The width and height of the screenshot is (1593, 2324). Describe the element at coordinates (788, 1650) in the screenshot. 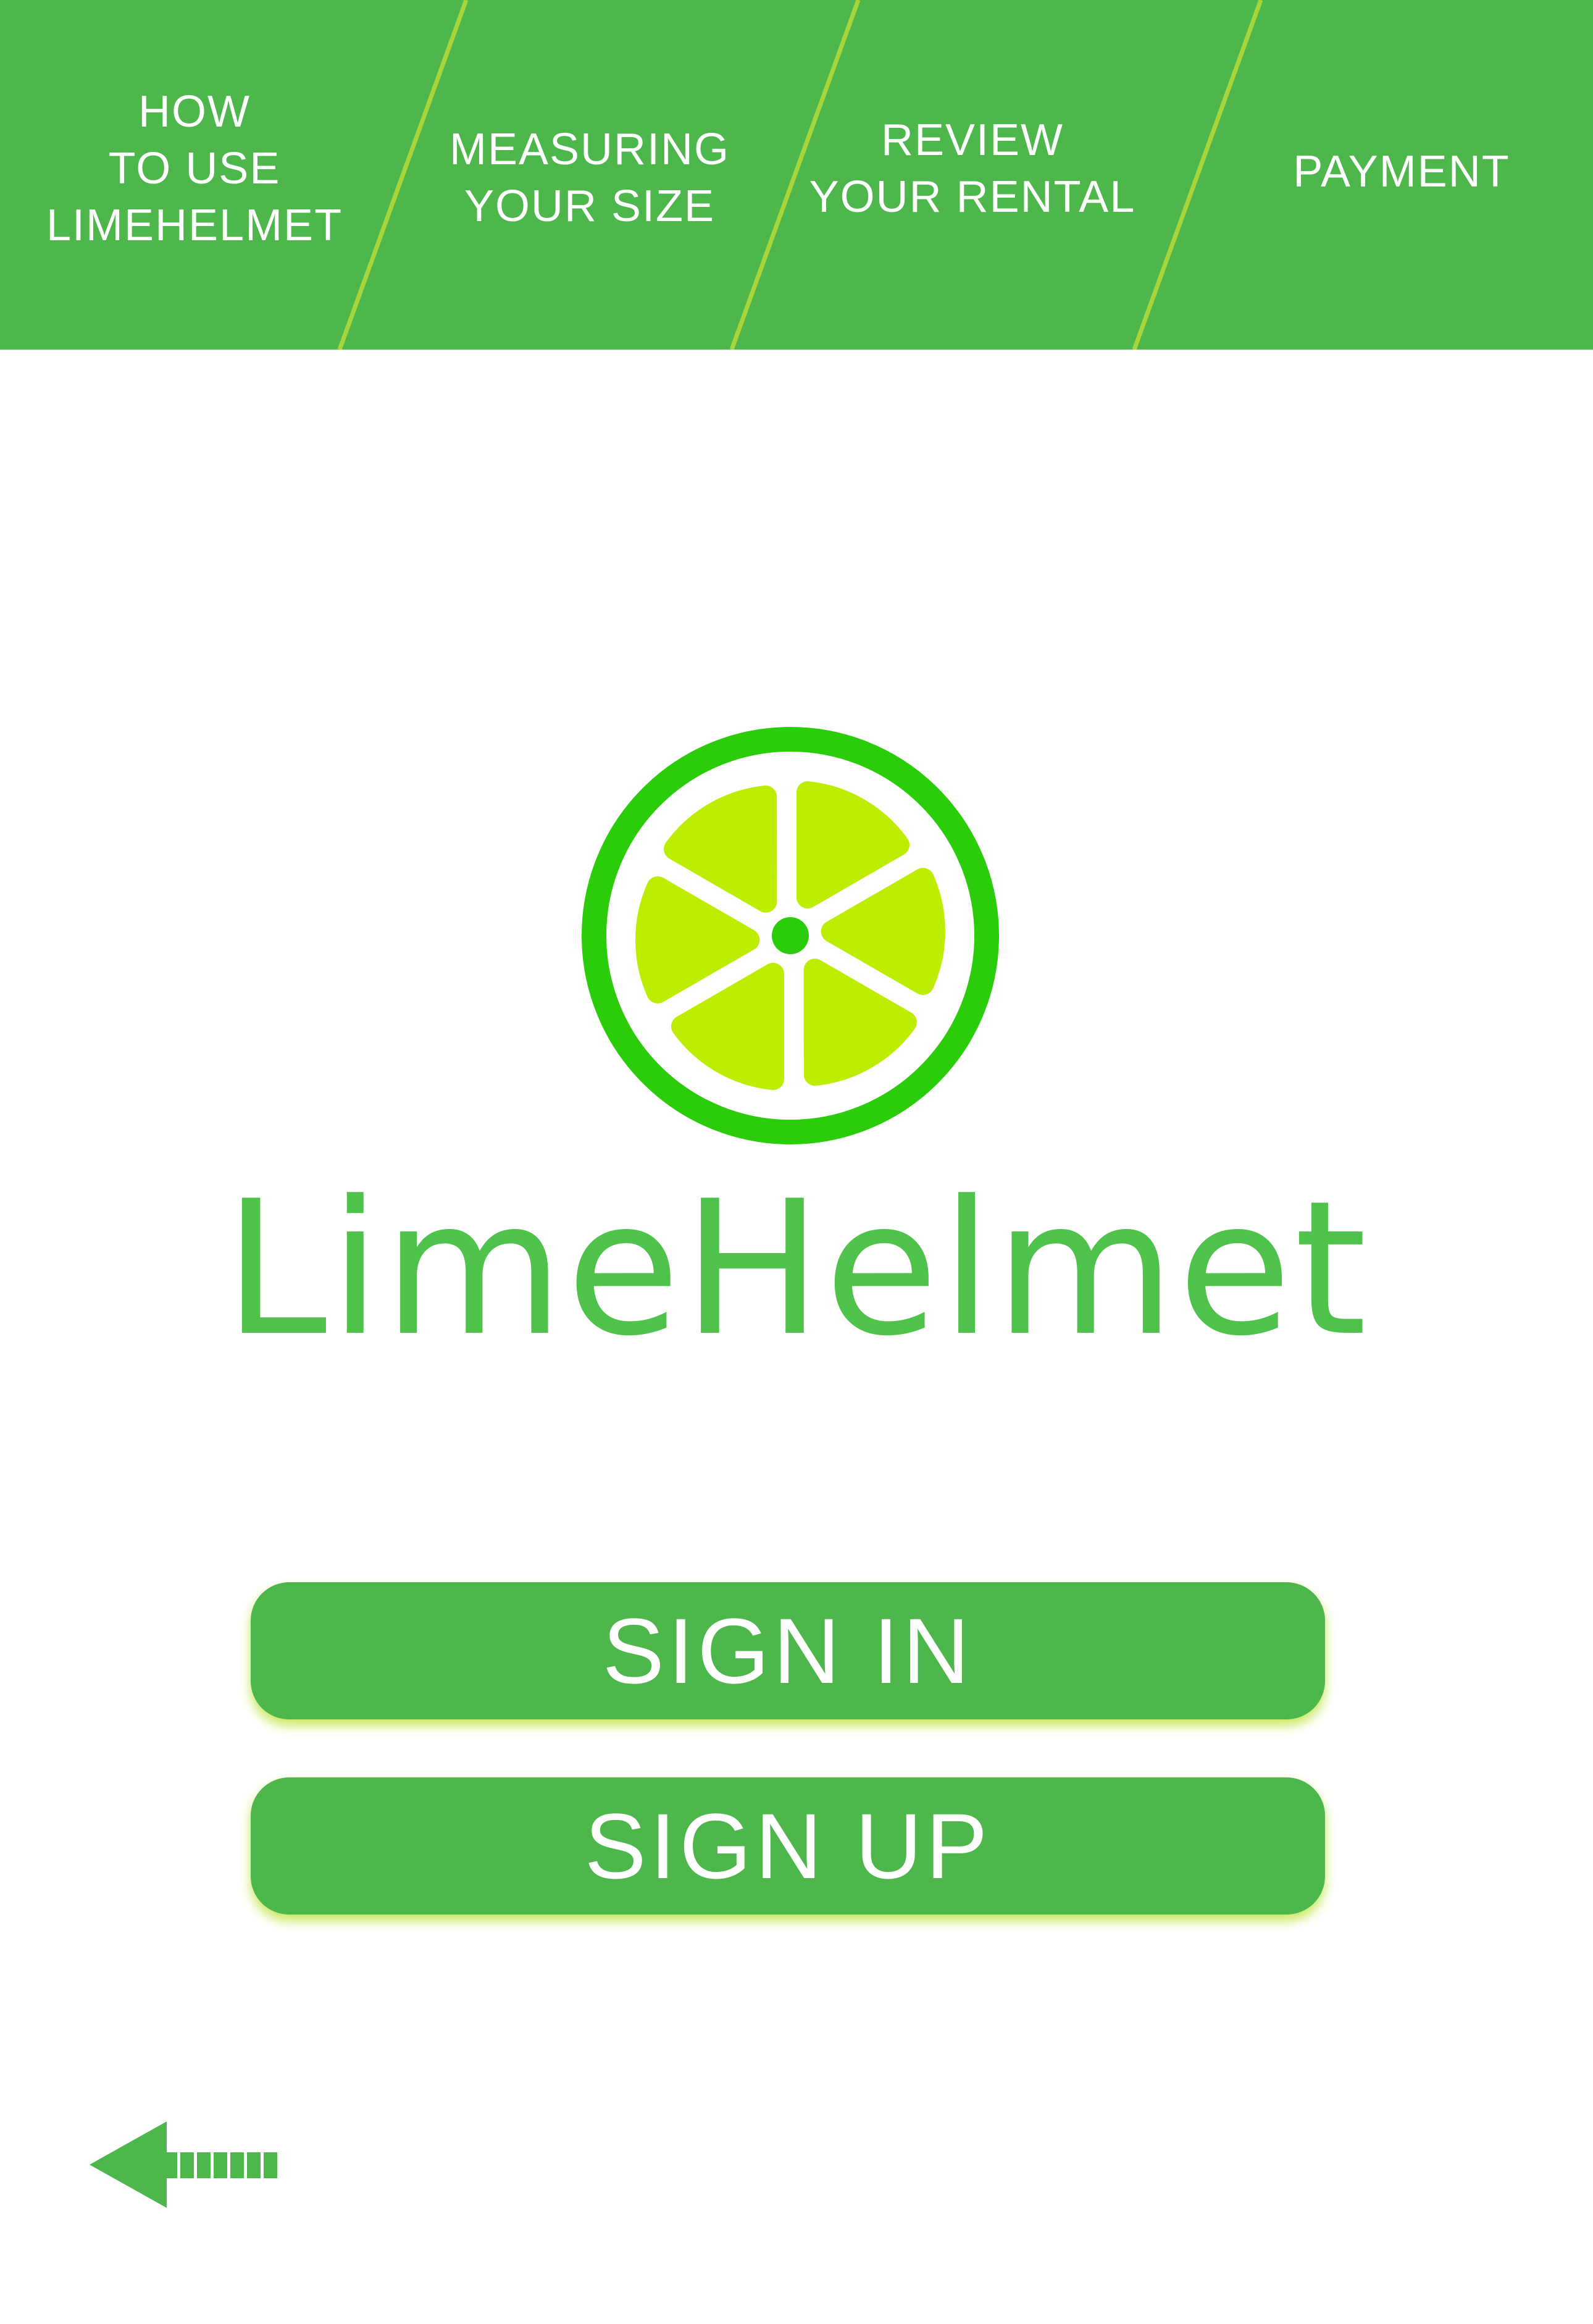

I see `sign-in-button: SIGN IN` at that location.